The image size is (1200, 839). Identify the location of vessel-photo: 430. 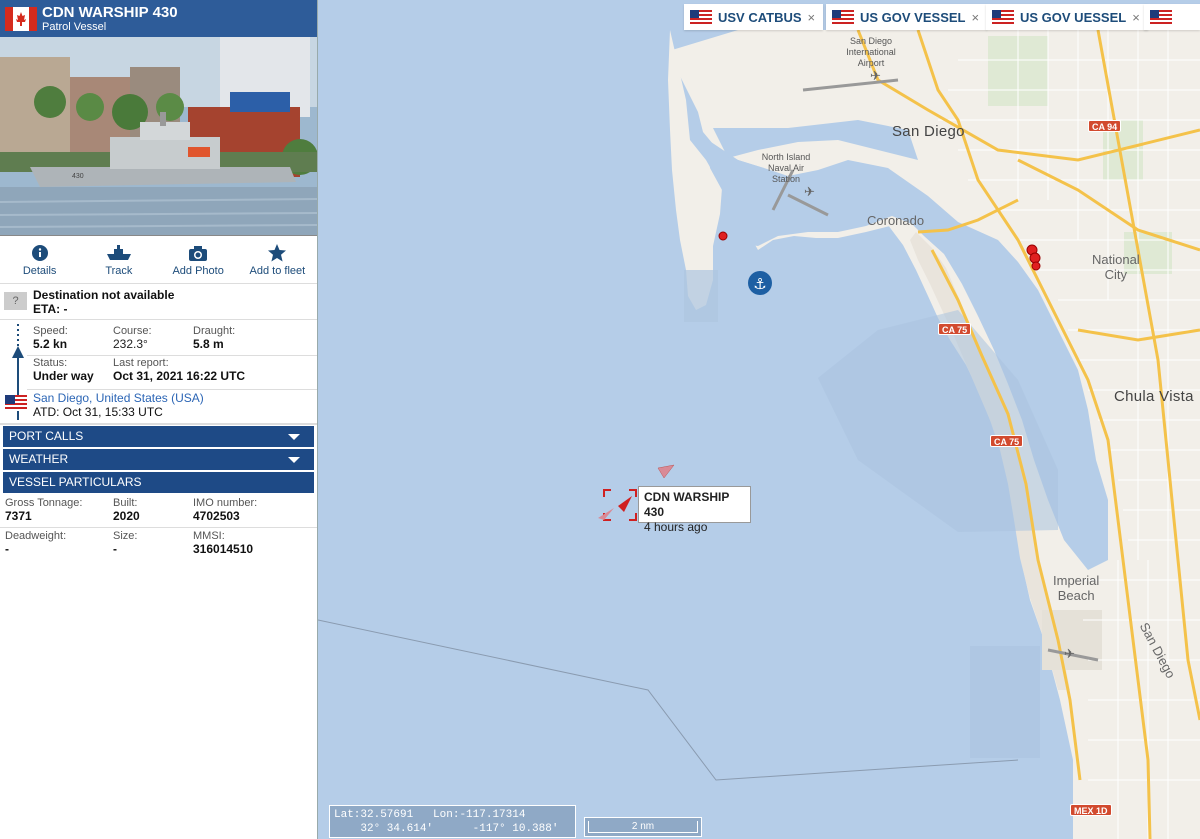
(158, 136).